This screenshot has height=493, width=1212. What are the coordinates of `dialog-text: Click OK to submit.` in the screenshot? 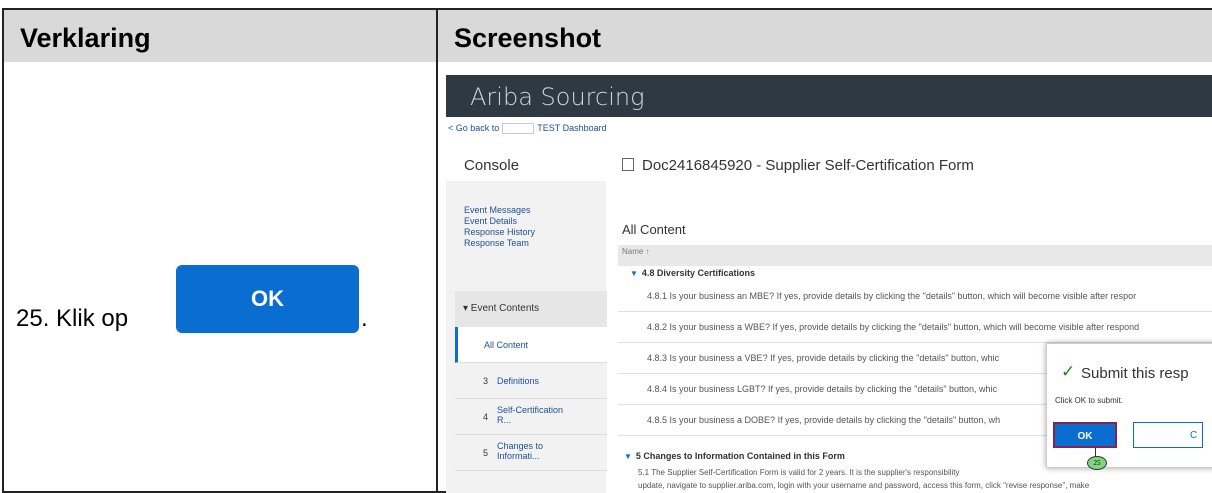 It's located at (1089, 400).